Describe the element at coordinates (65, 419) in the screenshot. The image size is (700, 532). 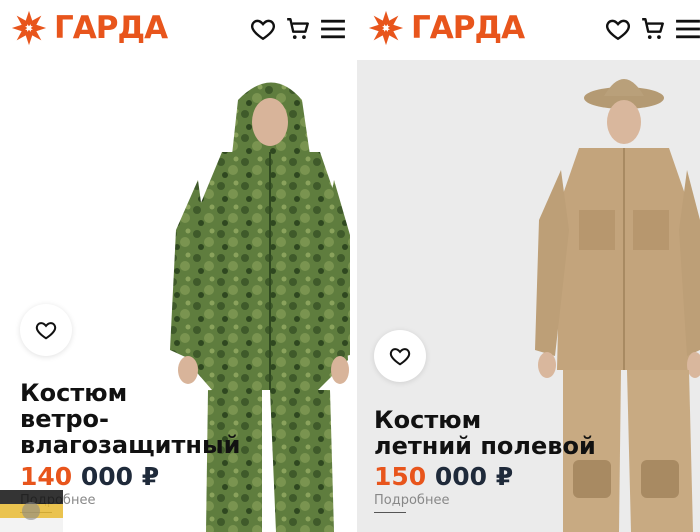
I see `title-line: ветро-` at that location.